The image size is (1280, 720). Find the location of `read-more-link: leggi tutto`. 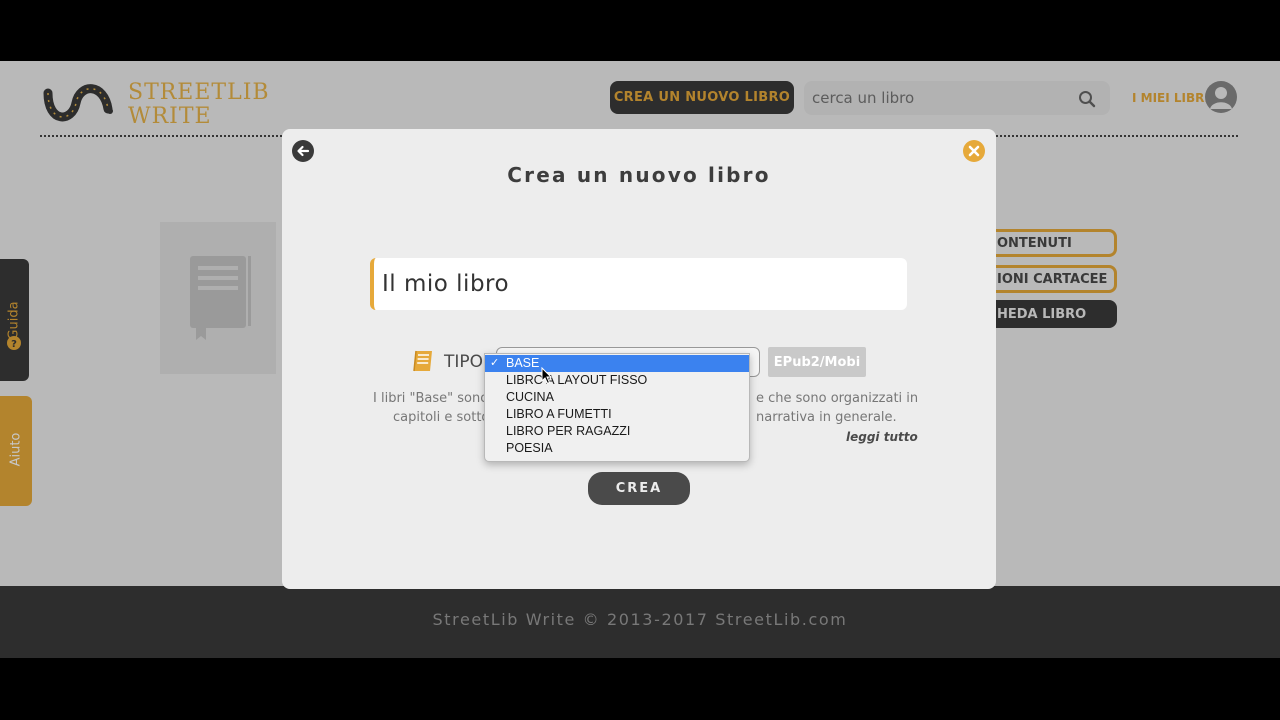

read-more-link: leggi tutto is located at coordinates (882, 437).